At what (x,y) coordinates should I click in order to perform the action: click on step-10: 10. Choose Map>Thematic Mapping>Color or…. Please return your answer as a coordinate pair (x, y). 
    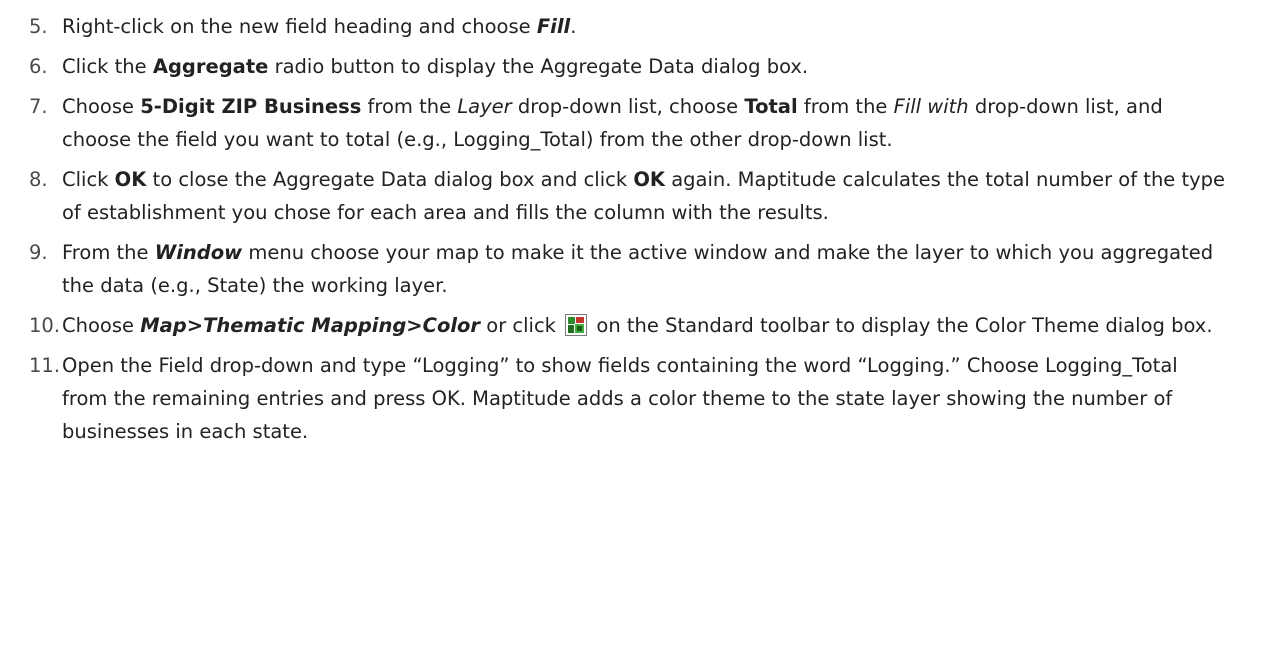
    Looking at the image, I should click on (633, 325).